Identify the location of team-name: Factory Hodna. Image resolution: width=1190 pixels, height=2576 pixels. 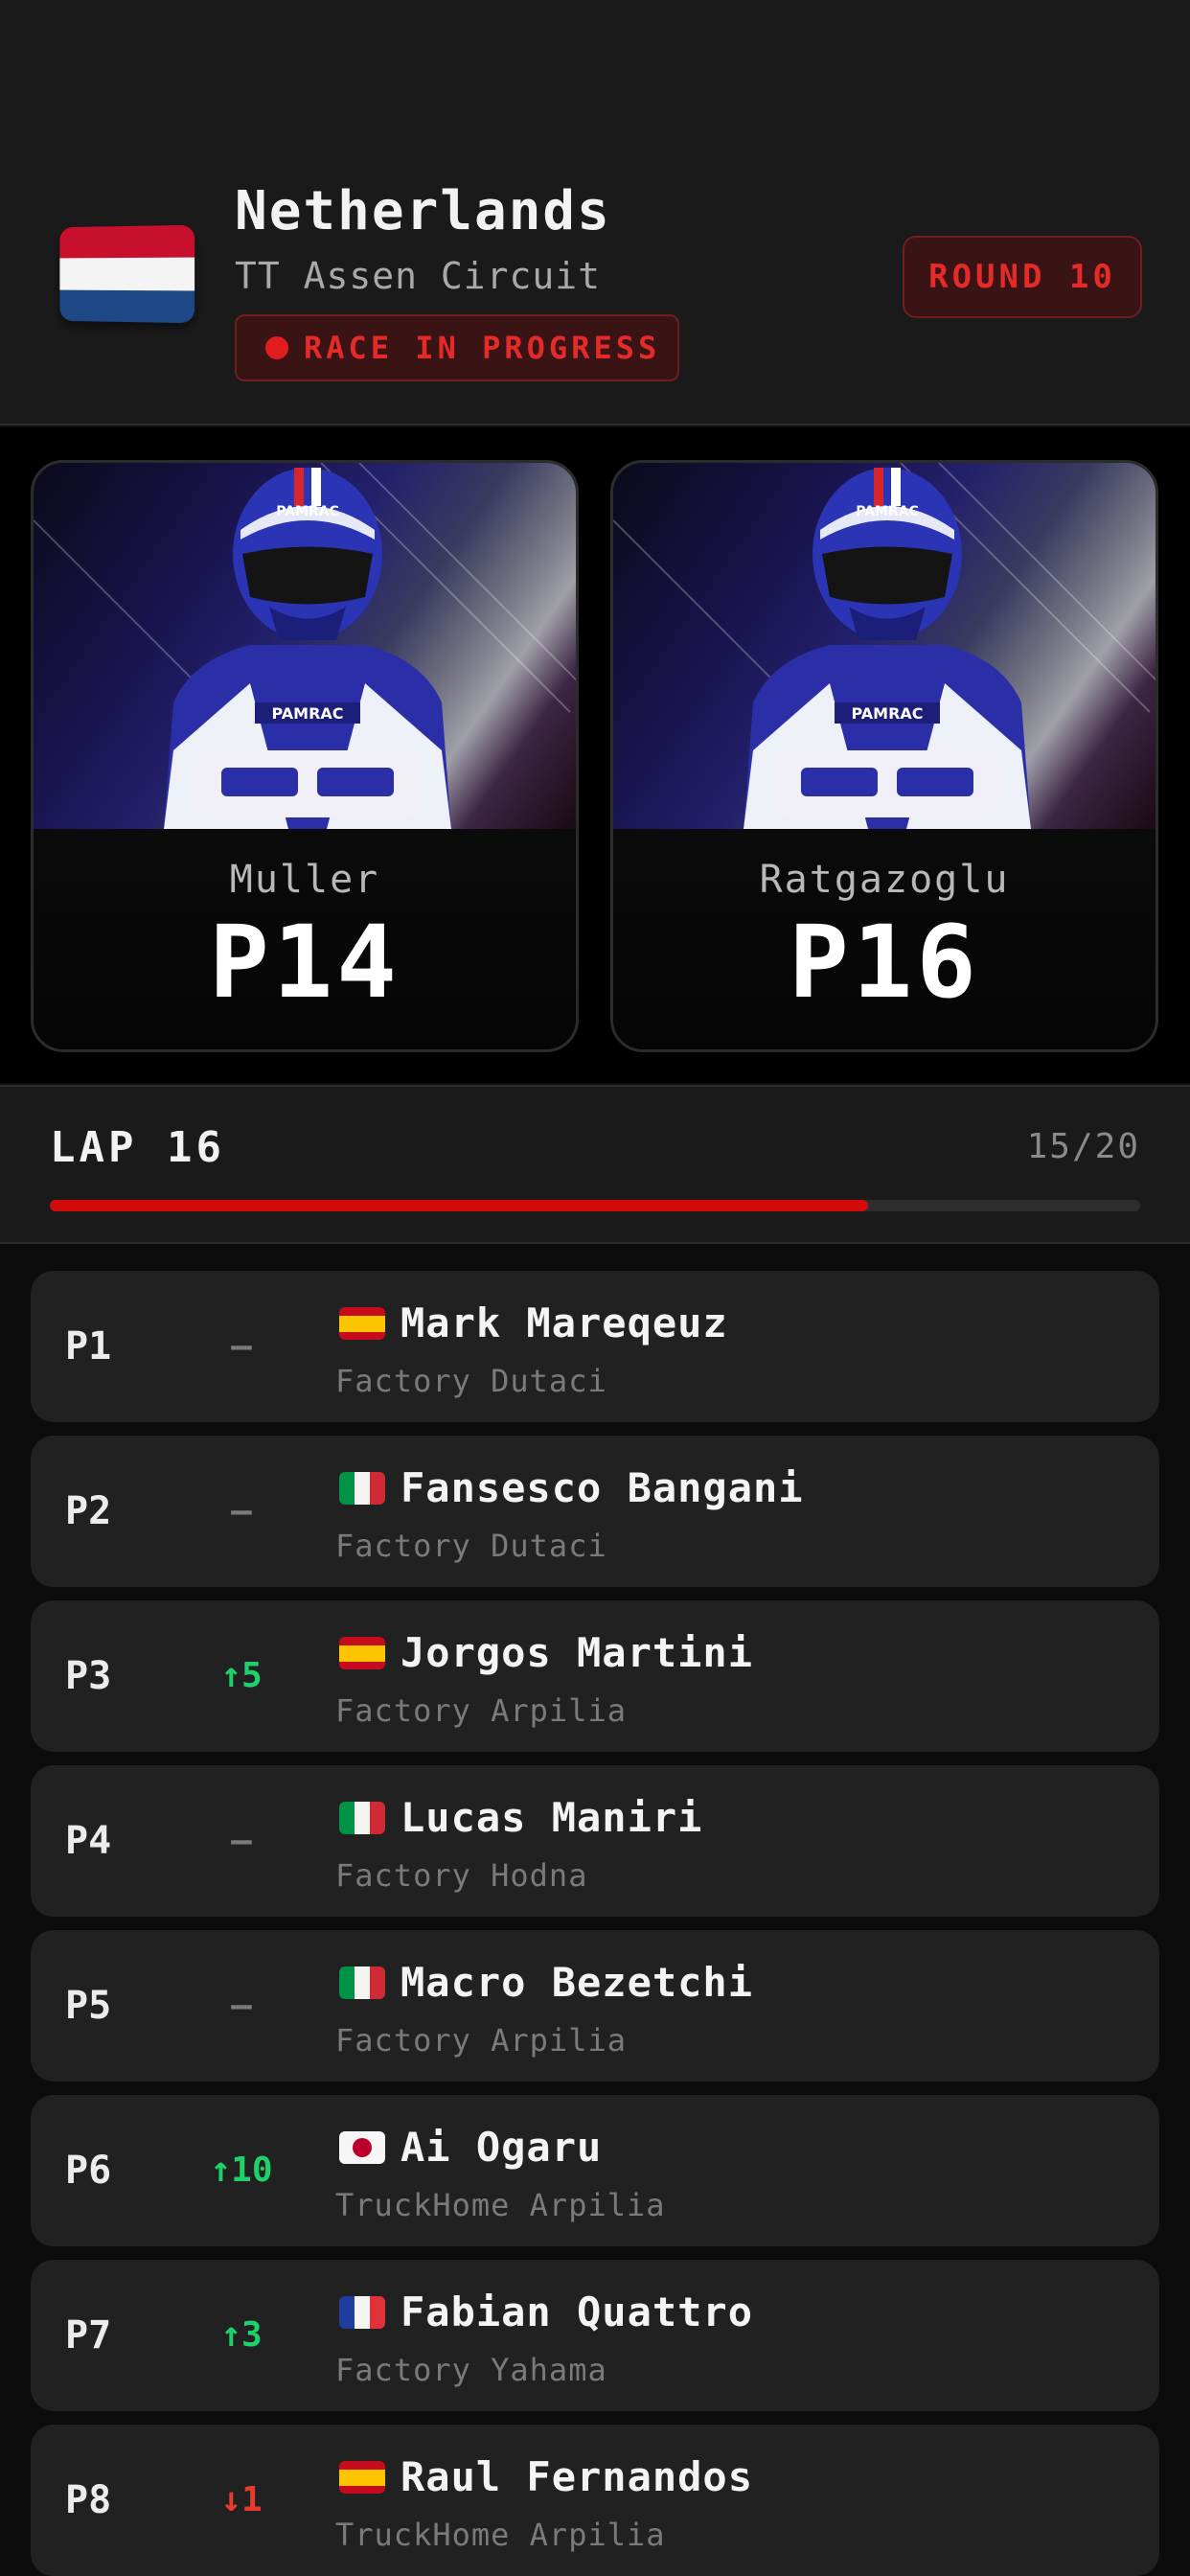
(461, 1875).